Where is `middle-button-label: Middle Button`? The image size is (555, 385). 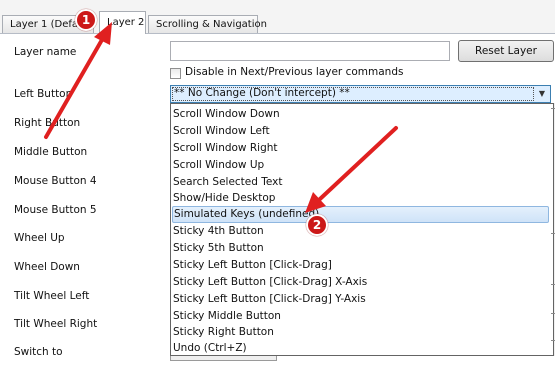
middle-button-label: Middle Button is located at coordinates (51, 152).